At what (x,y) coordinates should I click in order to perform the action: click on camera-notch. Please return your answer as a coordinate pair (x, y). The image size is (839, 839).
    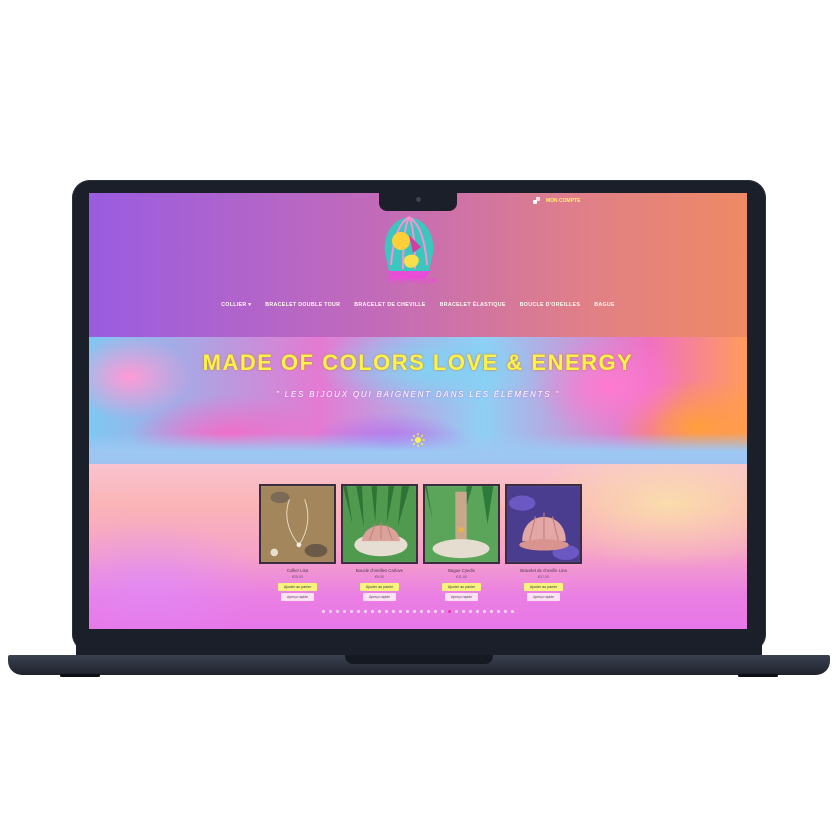
    Looking at the image, I should click on (418, 202).